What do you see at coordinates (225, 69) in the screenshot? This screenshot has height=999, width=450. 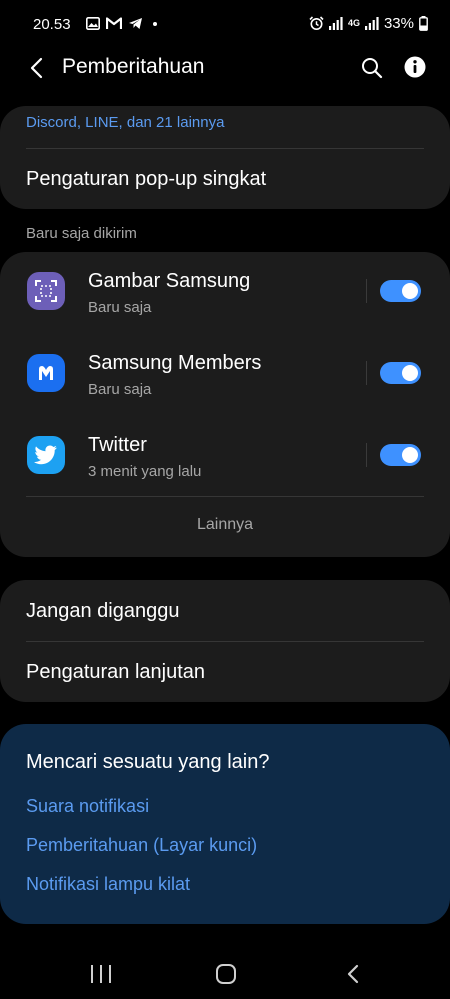 I see `app-bar: Pemberitahuan` at bounding box center [225, 69].